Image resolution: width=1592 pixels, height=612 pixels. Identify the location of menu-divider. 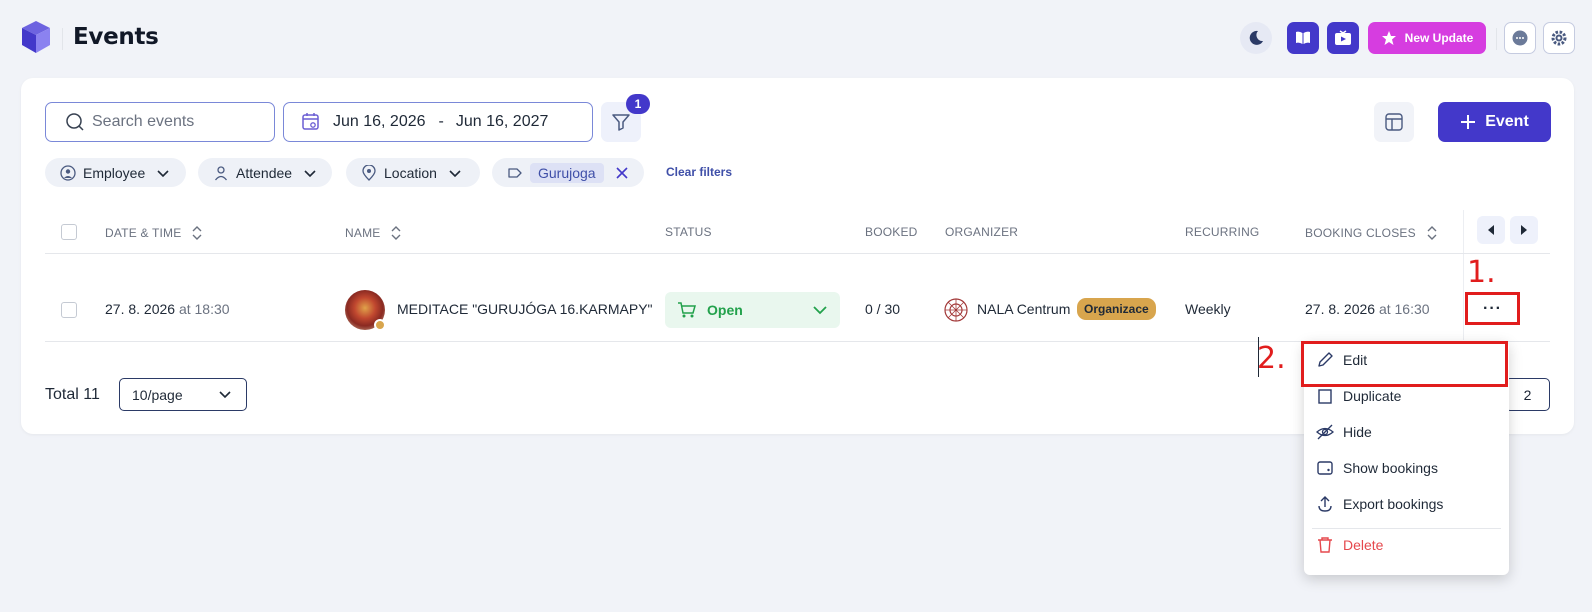
(1406, 528).